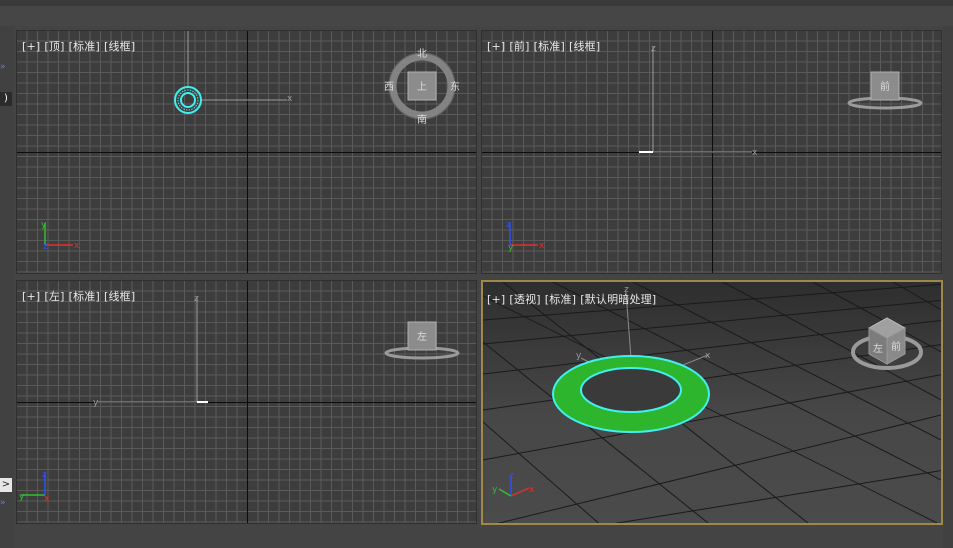  Describe the element at coordinates (524, 299) in the screenshot. I see `viewport-view-menu: [透视]` at that location.